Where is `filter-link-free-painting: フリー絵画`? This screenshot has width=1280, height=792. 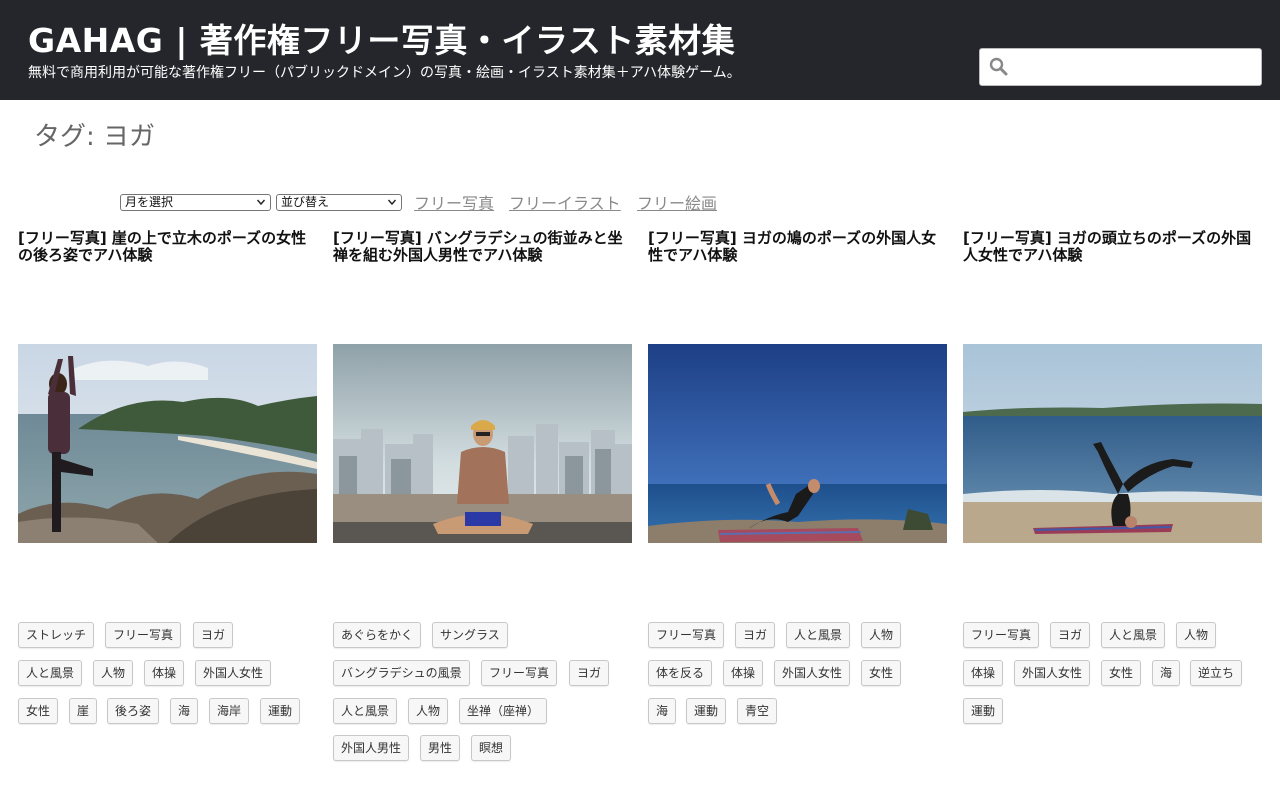
filter-link-free-painting: フリー絵画 is located at coordinates (677, 202).